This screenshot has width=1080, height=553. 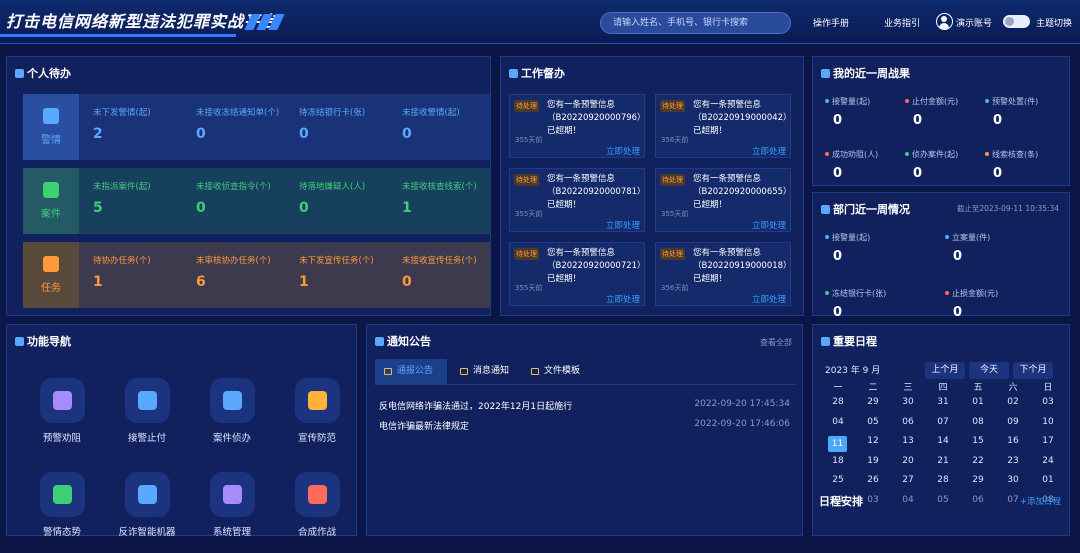 What do you see at coordinates (316, 532) in the screenshot?
I see `nav-label: 合成作战` at bounding box center [316, 532].